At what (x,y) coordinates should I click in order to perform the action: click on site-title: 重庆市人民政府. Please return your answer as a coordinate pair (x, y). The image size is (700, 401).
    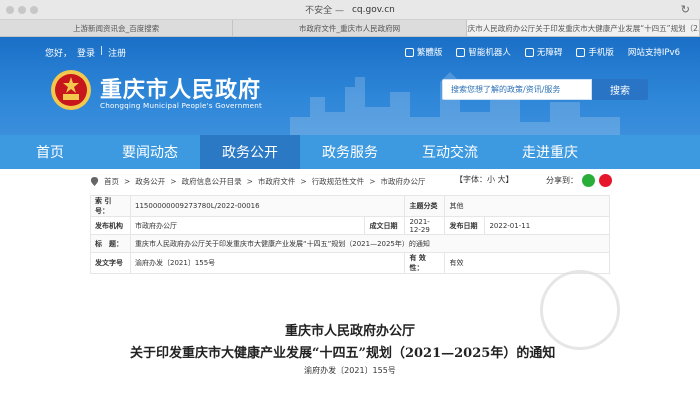
    Looking at the image, I should click on (181, 90).